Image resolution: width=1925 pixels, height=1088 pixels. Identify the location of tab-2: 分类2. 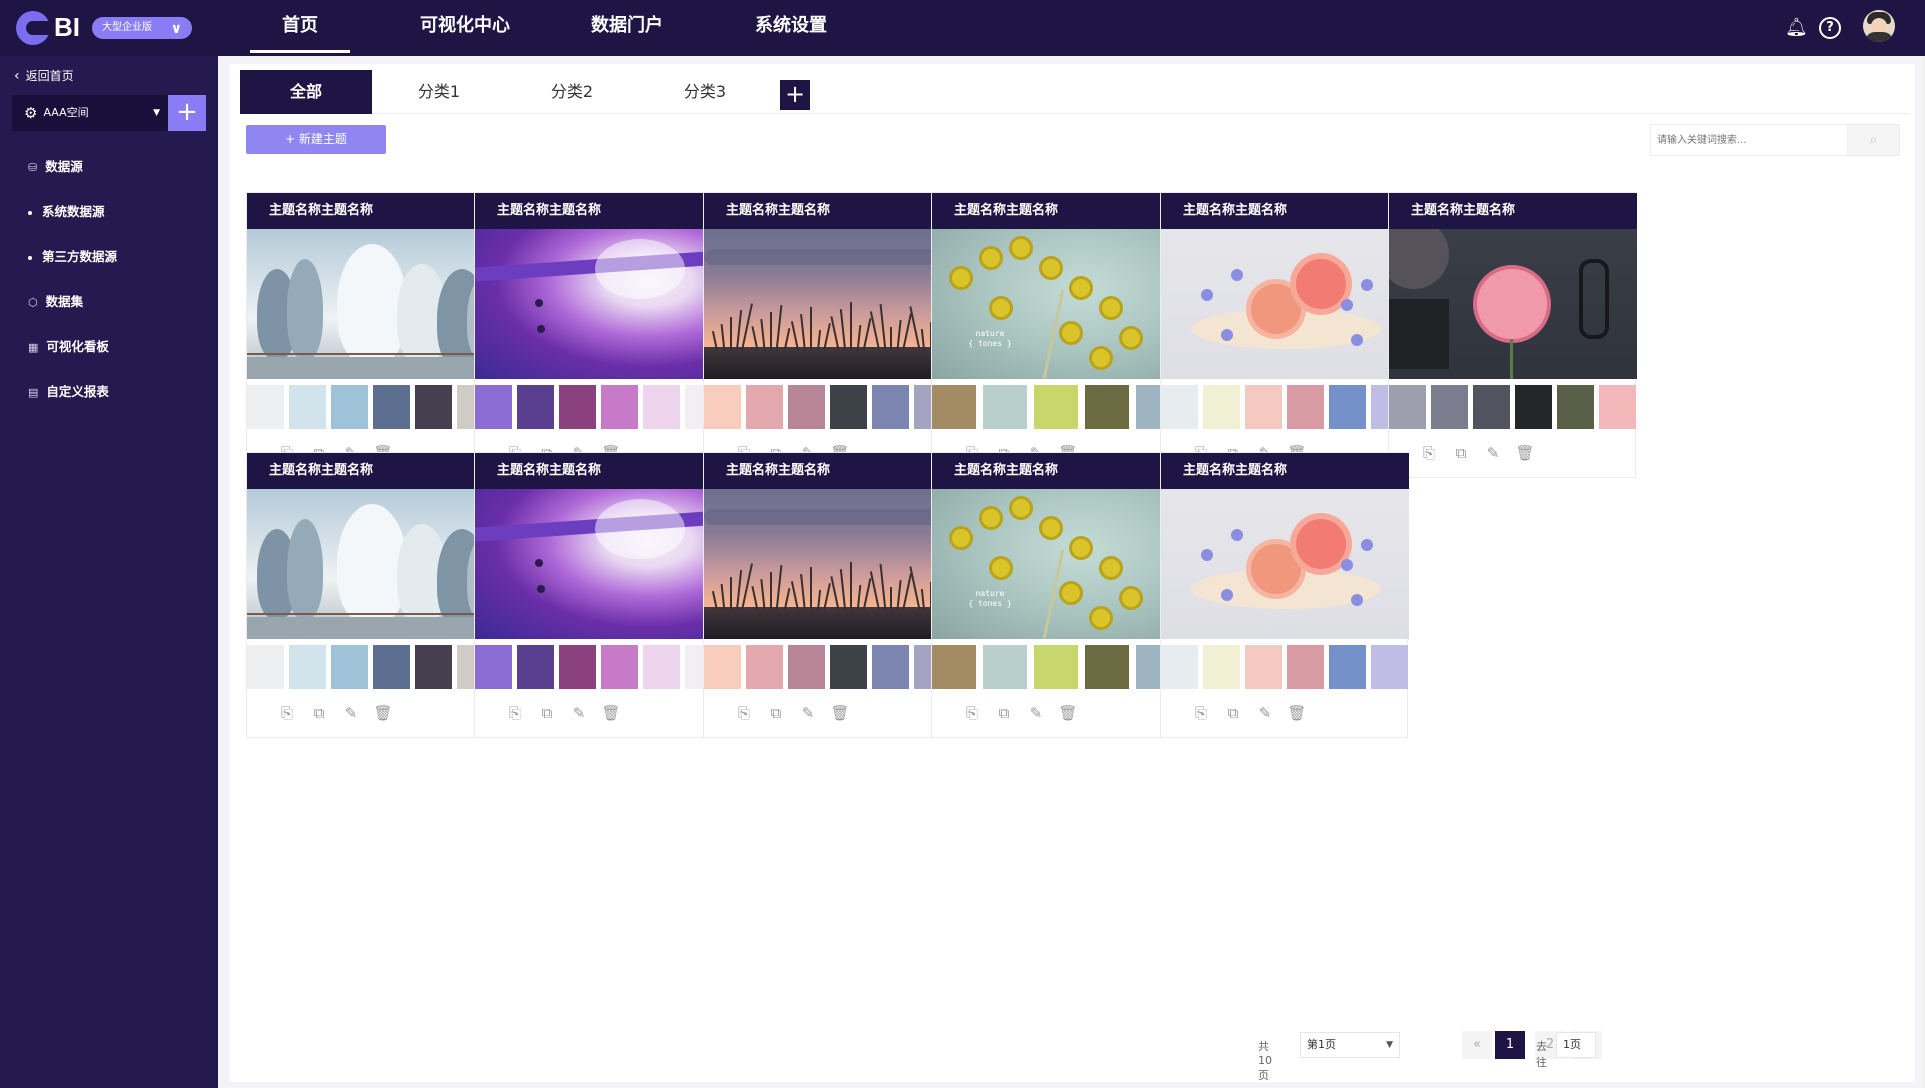
(572, 92).